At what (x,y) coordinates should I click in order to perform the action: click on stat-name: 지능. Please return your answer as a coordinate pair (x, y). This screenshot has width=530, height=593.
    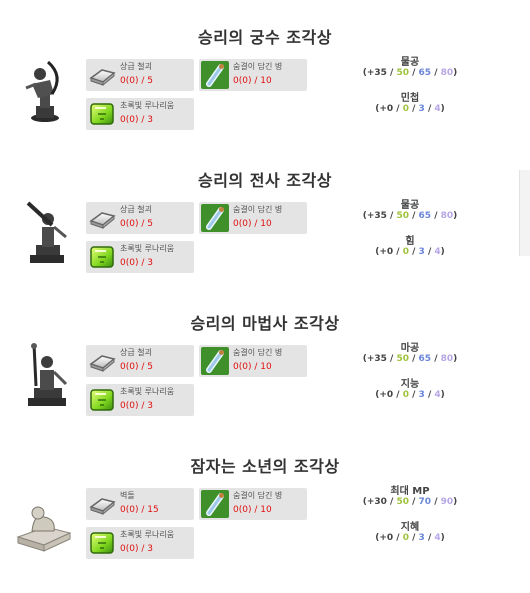
    Looking at the image, I should click on (410, 384).